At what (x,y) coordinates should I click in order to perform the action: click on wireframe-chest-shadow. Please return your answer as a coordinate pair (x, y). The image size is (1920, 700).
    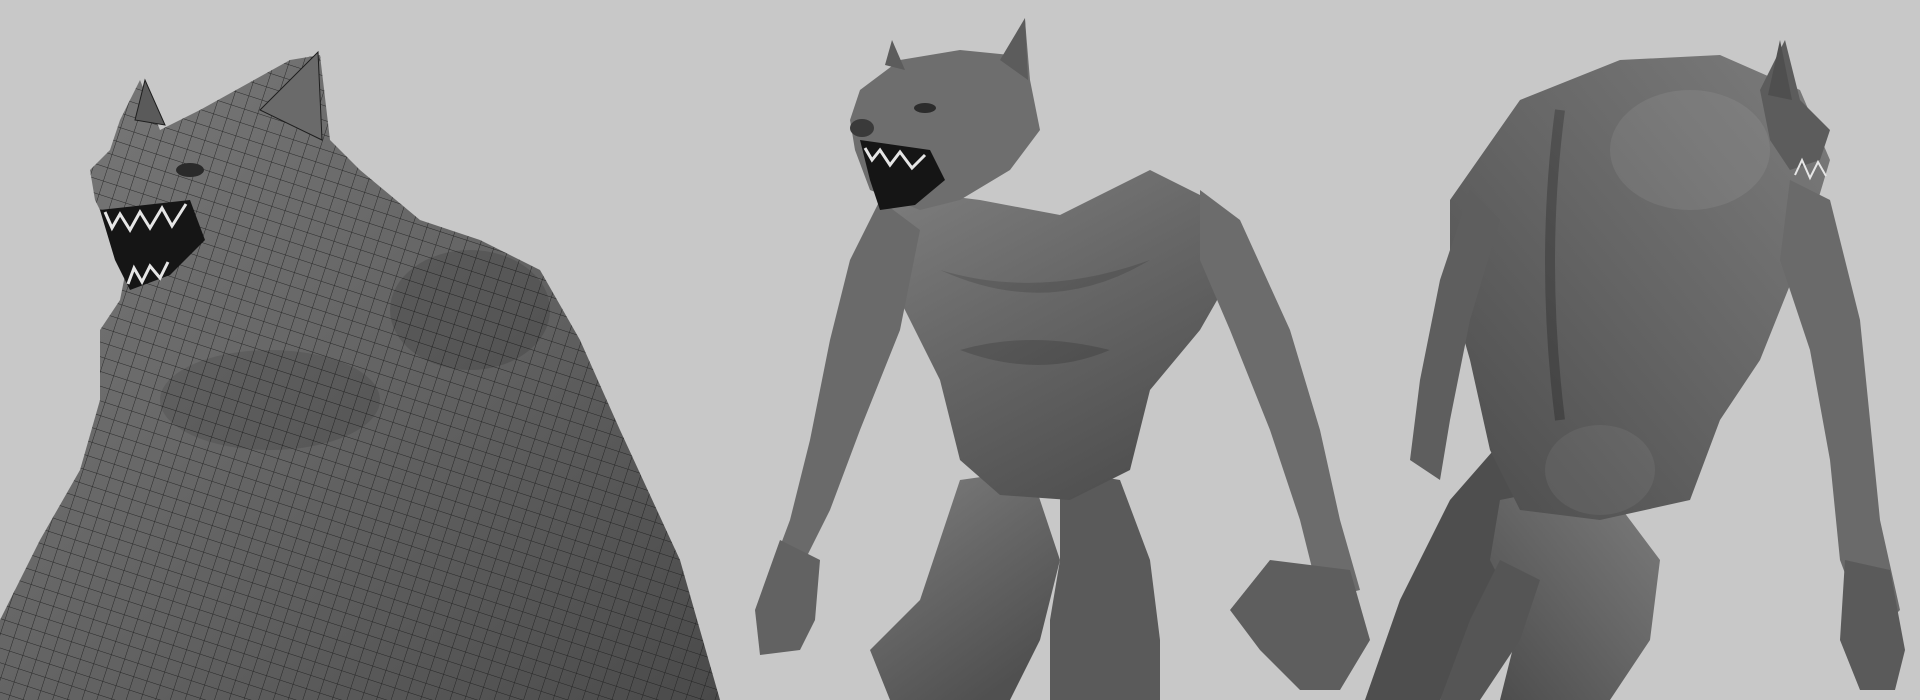
    Looking at the image, I should click on (270, 400).